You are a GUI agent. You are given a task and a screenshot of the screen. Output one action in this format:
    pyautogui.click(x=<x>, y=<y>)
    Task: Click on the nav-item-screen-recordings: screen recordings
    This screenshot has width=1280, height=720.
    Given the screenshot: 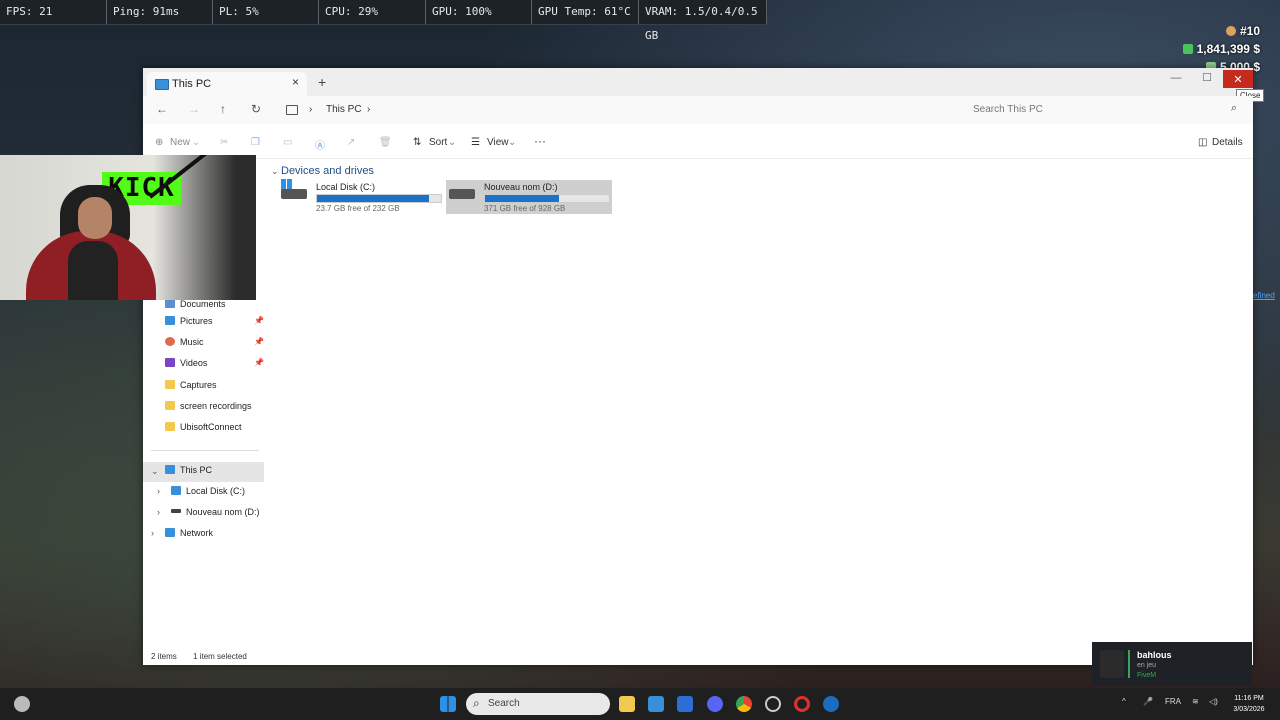 What is the action you would take?
    pyautogui.click(x=208, y=406)
    